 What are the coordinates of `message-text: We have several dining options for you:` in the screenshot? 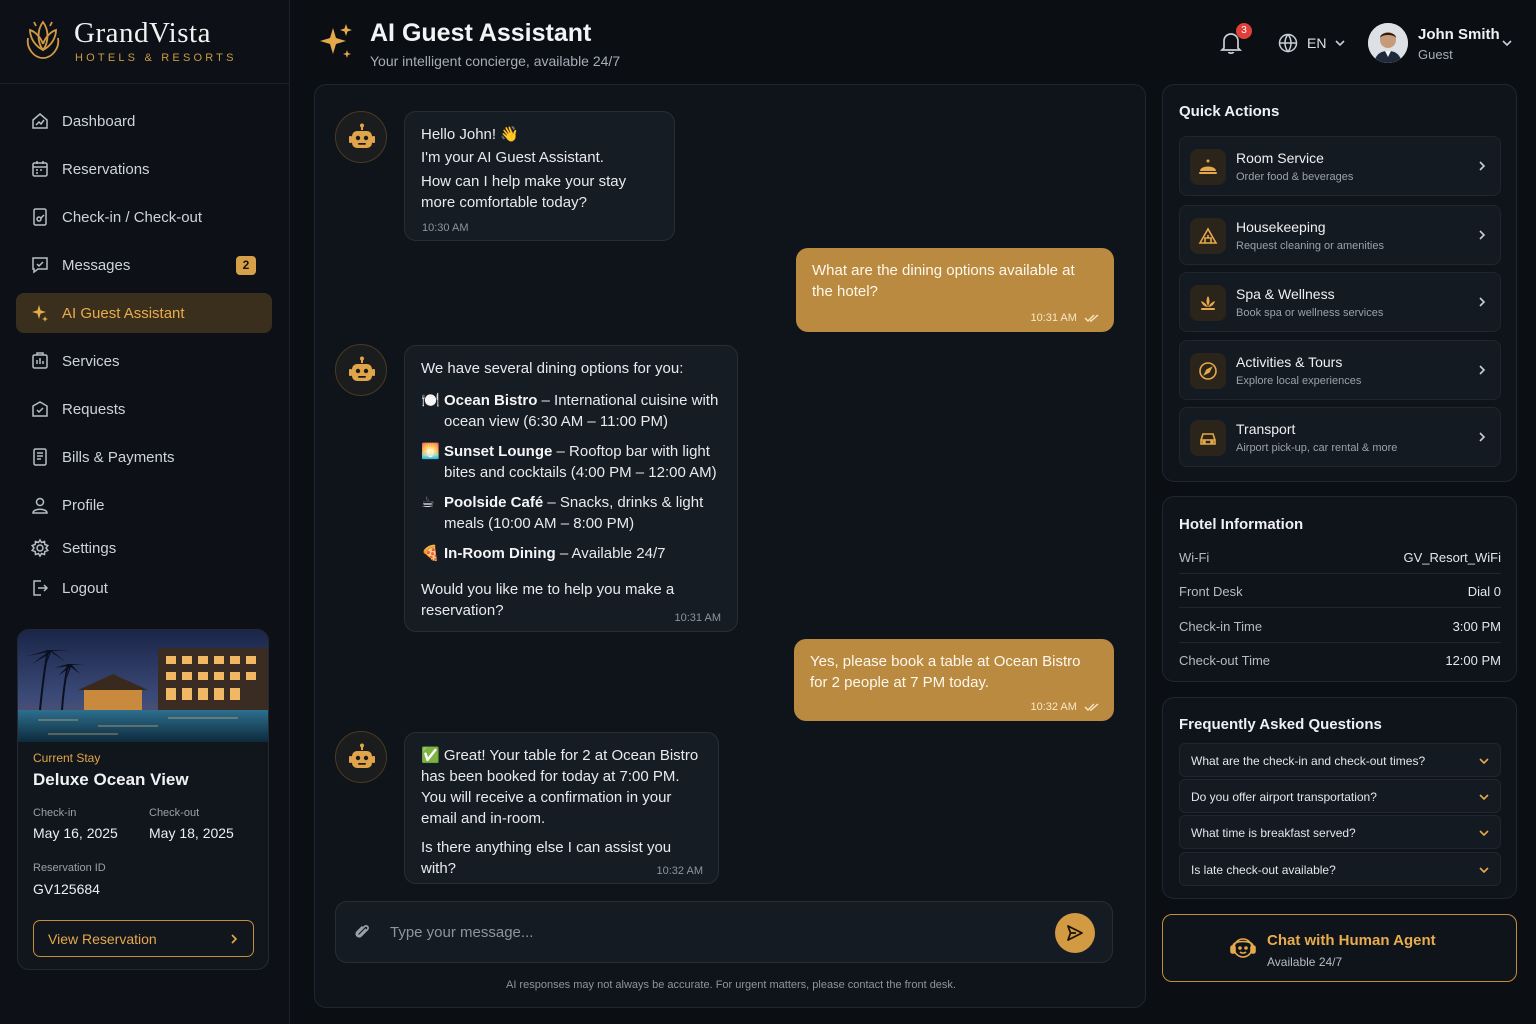 It's located at (552, 368).